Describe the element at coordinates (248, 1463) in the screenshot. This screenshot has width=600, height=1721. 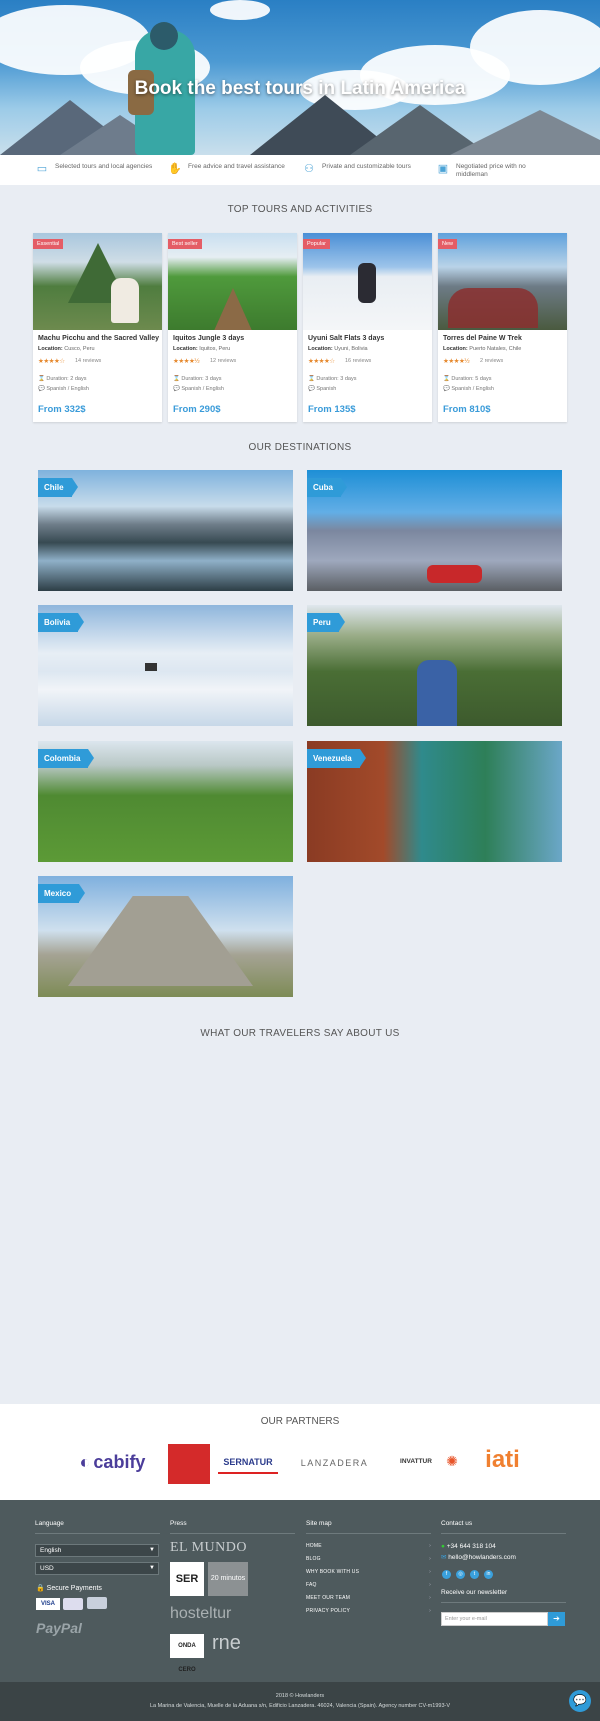
I see `partner-logo-sernatur: SERNATUR` at that location.